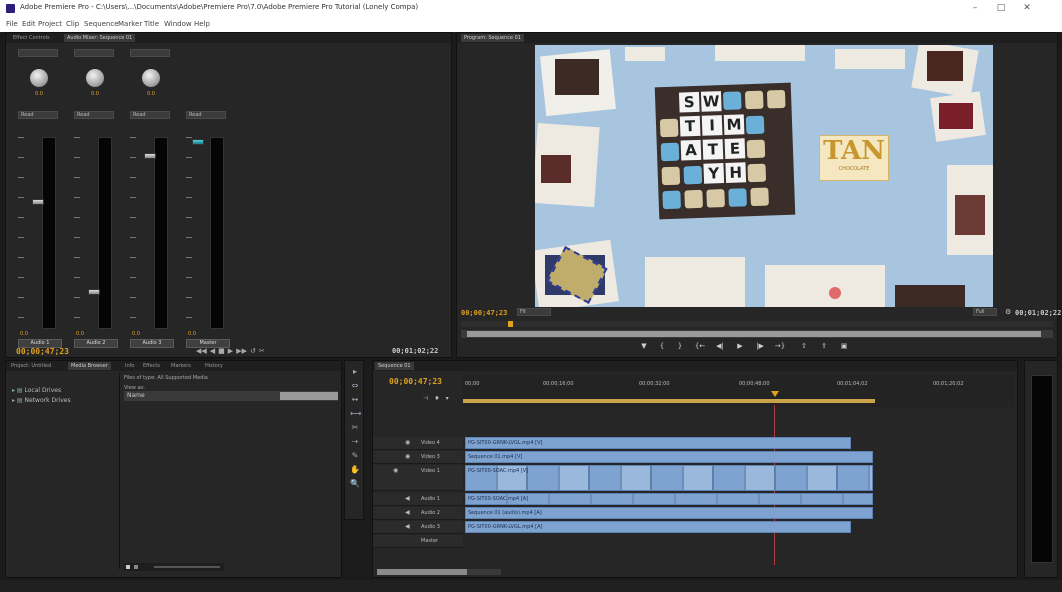 The image size is (1062, 592). Describe the element at coordinates (89, 366) in the screenshot. I see `tab-media-browser: Media Browser` at that location.